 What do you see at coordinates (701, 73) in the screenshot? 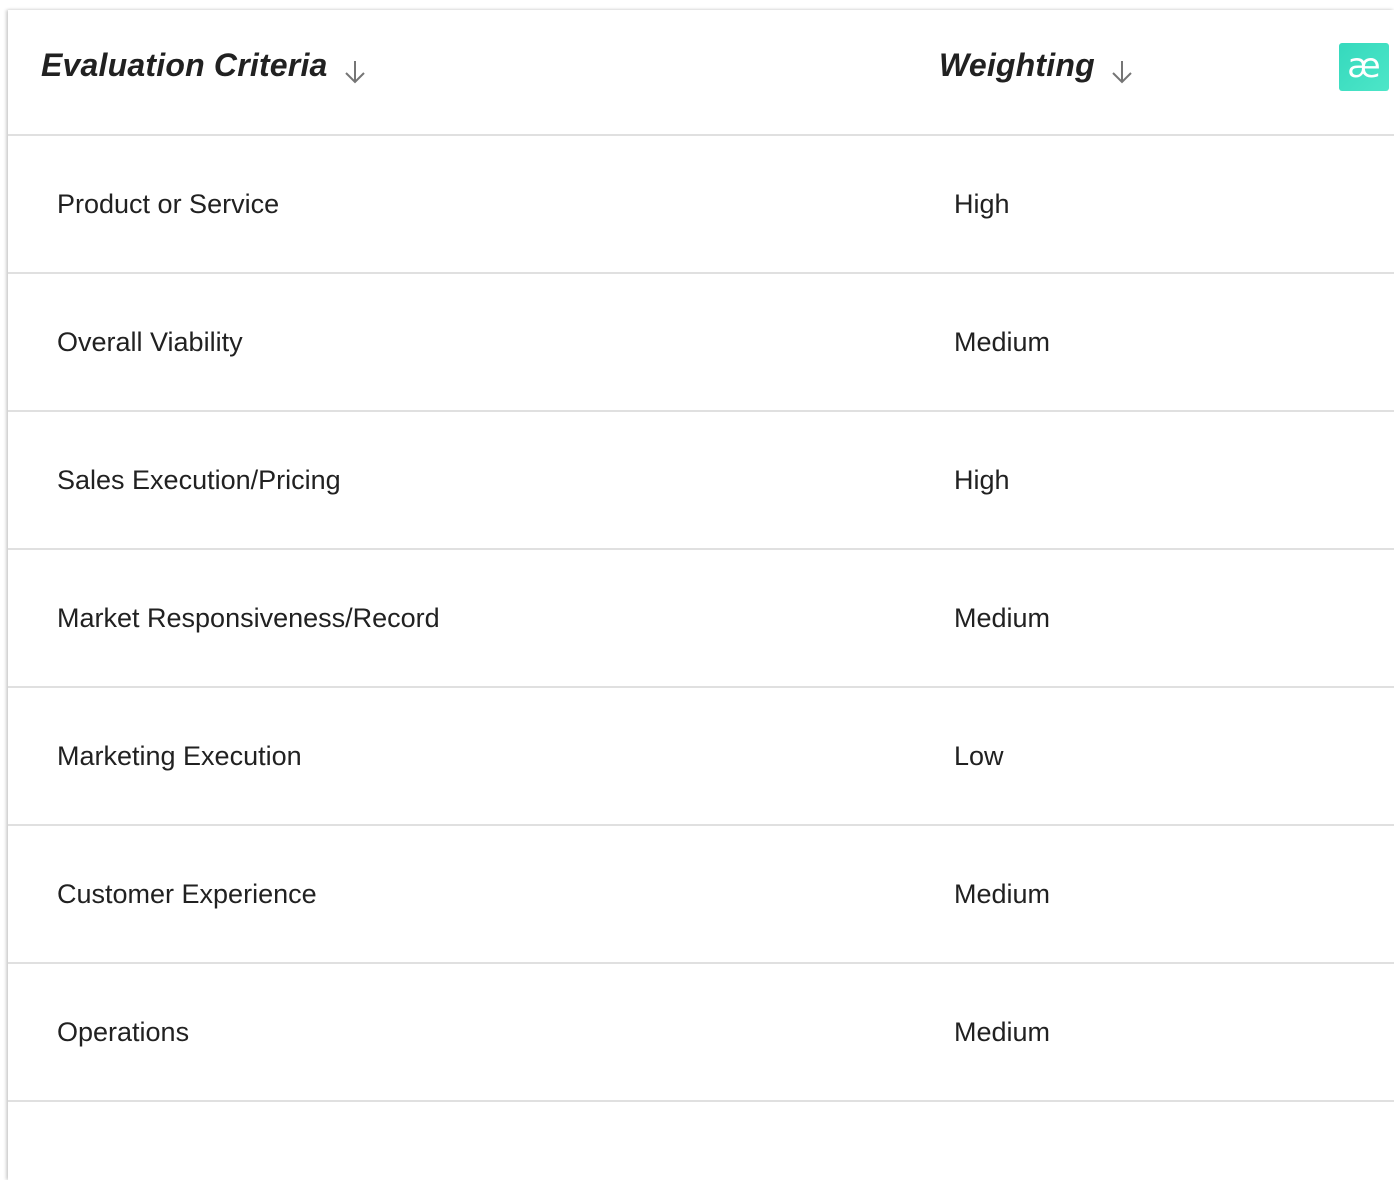
I see `table-header: Evaluation Criteria Weighting æ` at bounding box center [701, 73].